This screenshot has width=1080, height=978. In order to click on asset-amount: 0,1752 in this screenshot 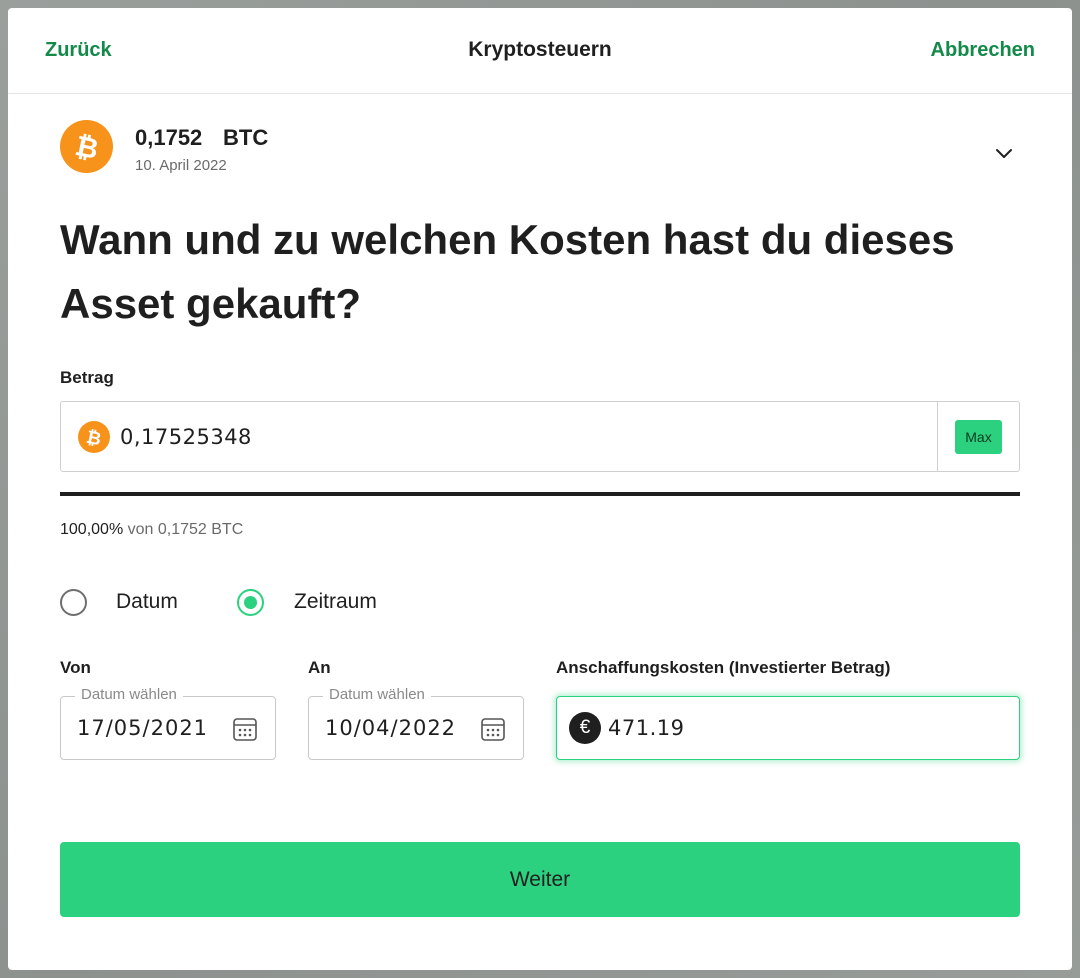, I will do `click(169, 137)`.